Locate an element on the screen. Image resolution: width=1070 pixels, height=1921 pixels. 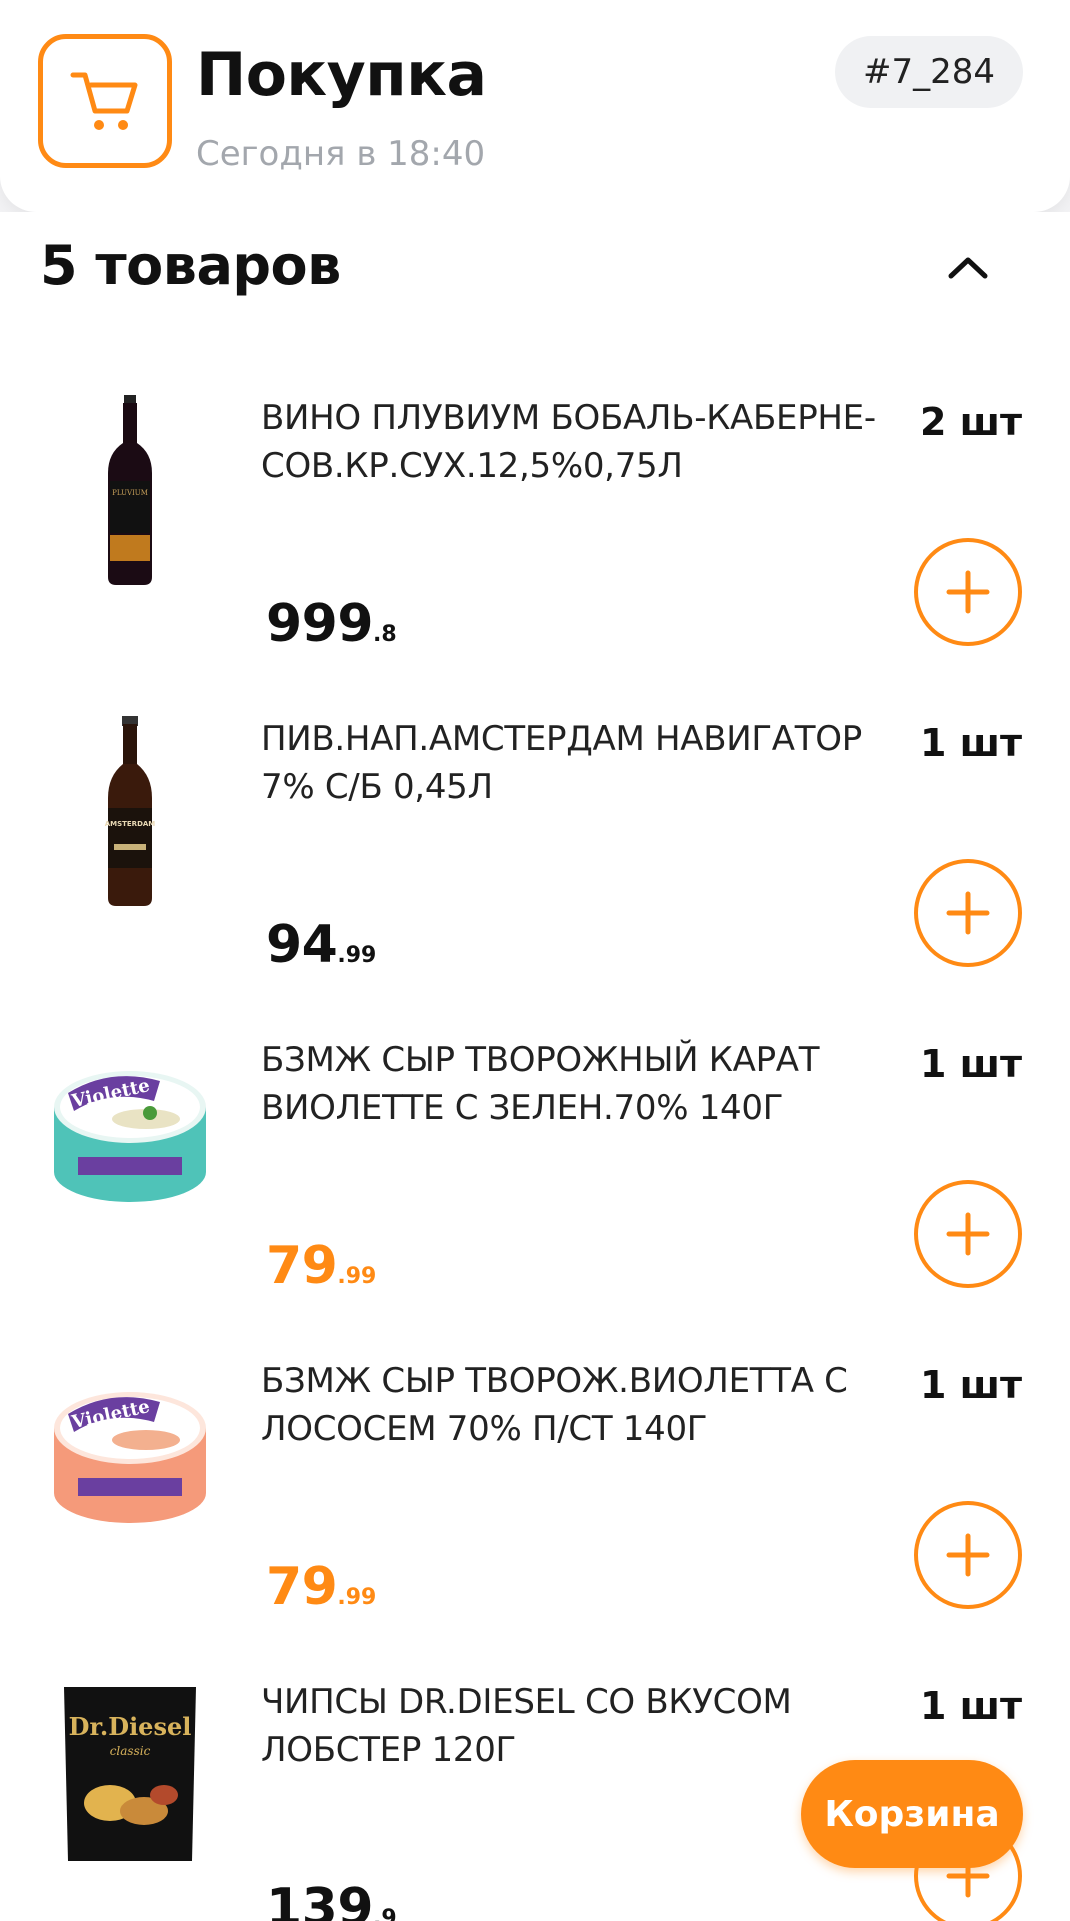
product-price: 999.8 is located at coordinates (331, 624).